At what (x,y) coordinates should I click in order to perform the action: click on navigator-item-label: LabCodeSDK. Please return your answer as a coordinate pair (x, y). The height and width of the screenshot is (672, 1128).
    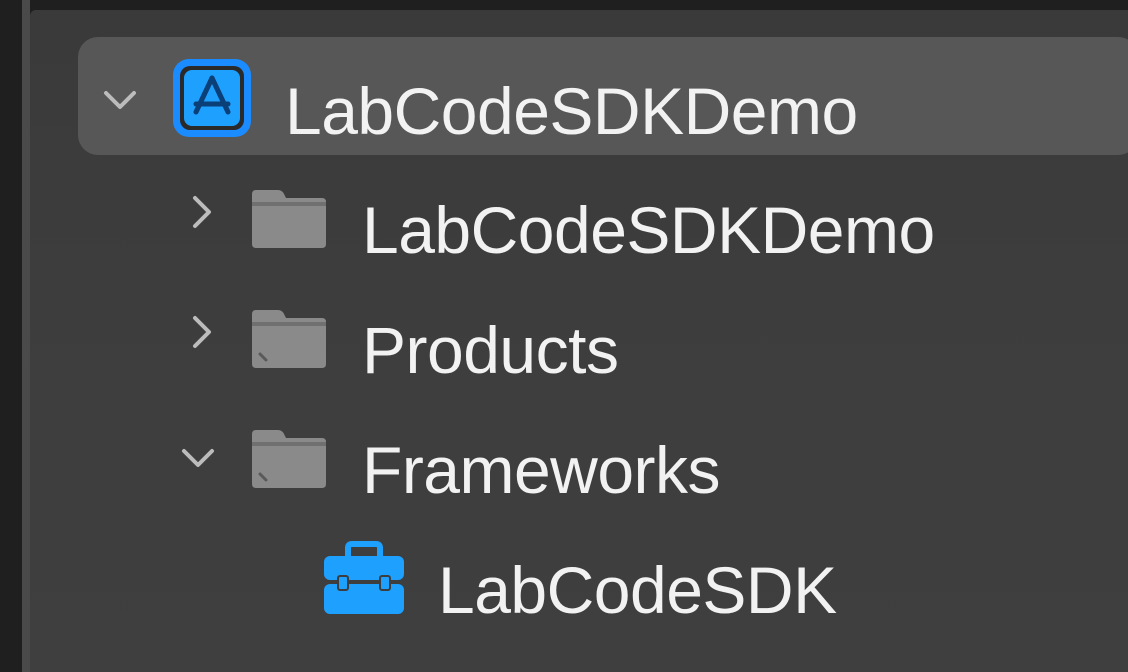
    Looking at the image, I should click on (637, 590).